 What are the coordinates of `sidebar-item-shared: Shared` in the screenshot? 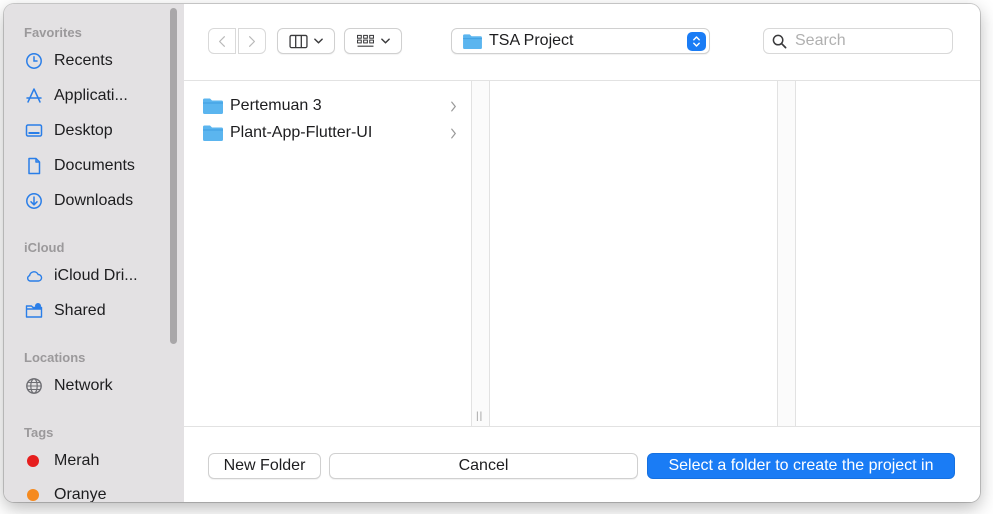 It's located at (94, 311).